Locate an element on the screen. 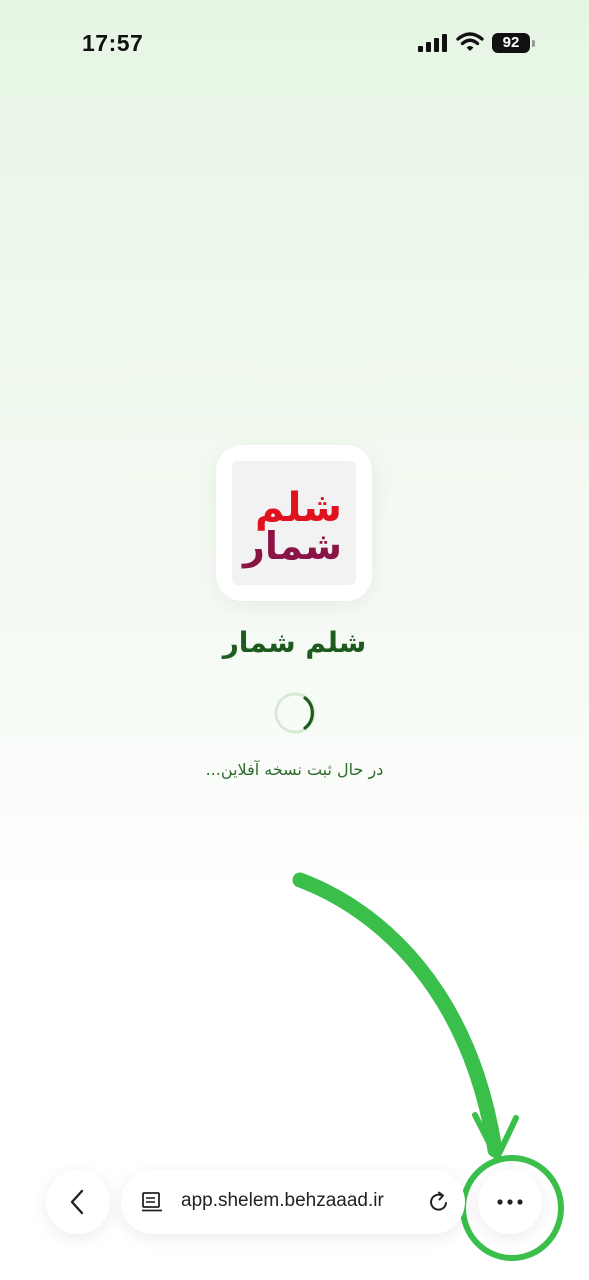 Image resolution: width=589 pixels, height=1280 pixels. app-icon: شلم شمار is located at coordinates (294, 523).